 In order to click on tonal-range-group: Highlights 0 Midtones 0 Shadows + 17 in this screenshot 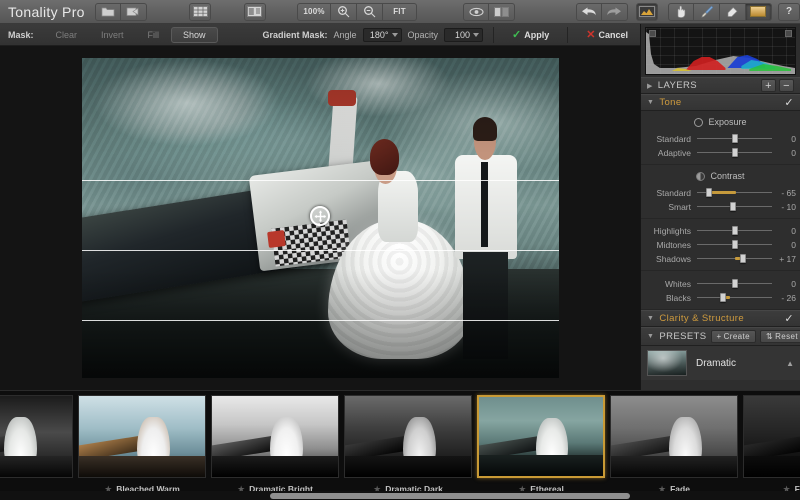, I will do `click(720, 245)`.